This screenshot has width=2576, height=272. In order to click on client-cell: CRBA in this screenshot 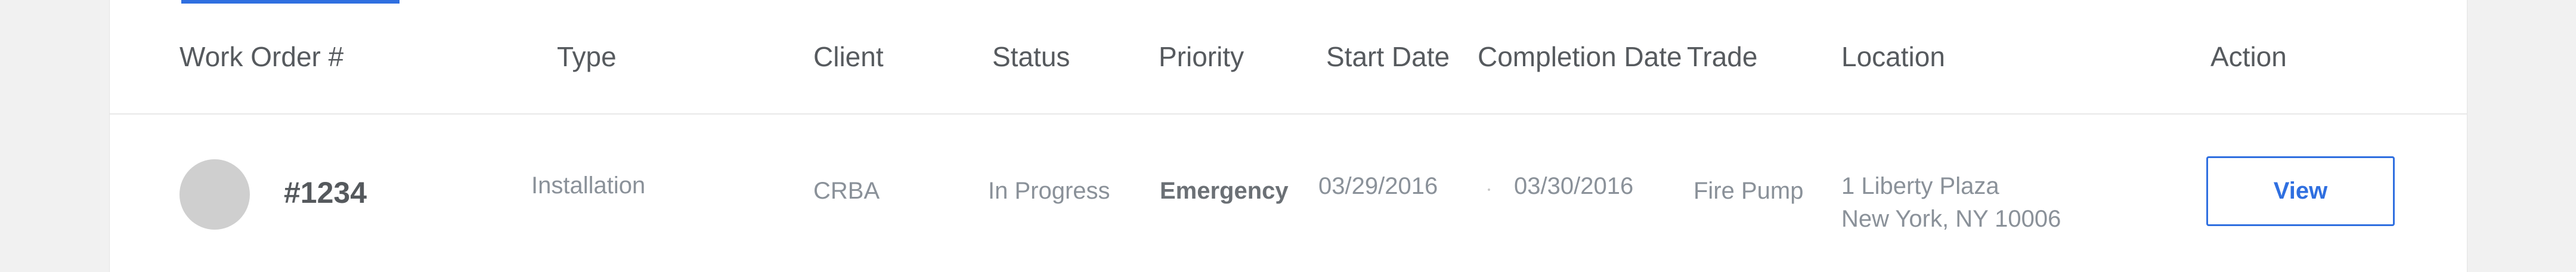, I will do `click(847, 191)`.